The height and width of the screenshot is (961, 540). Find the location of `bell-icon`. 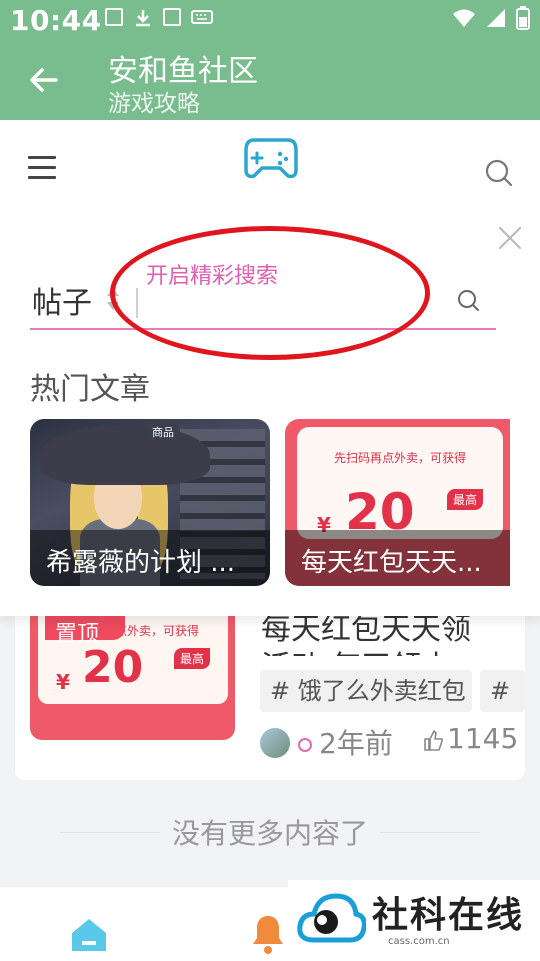

bell-icon is located at coordinates (268, 934).